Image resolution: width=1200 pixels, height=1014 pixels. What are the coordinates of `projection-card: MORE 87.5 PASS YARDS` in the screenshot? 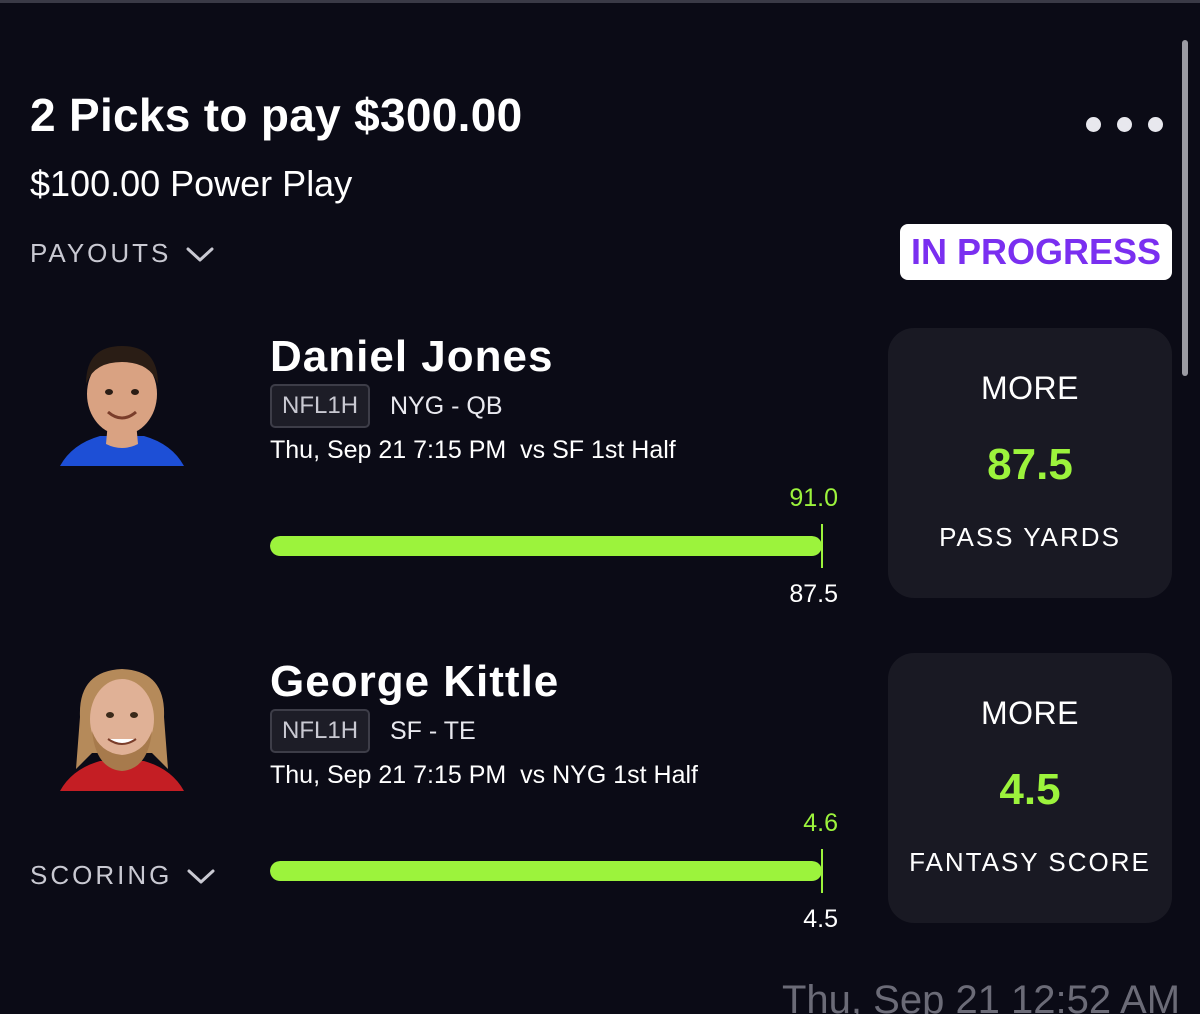 It's located at (1030, 463).